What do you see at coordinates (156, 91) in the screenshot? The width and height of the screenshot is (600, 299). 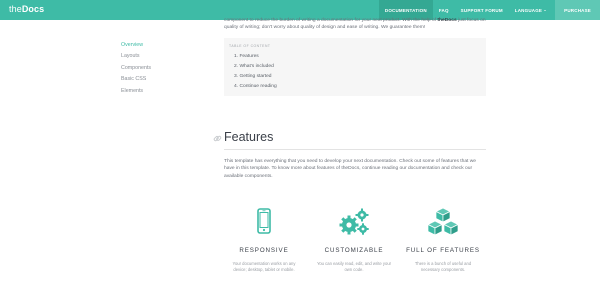 I see `sidebar-item-elements: Elements` at bounding box center [156, 91].